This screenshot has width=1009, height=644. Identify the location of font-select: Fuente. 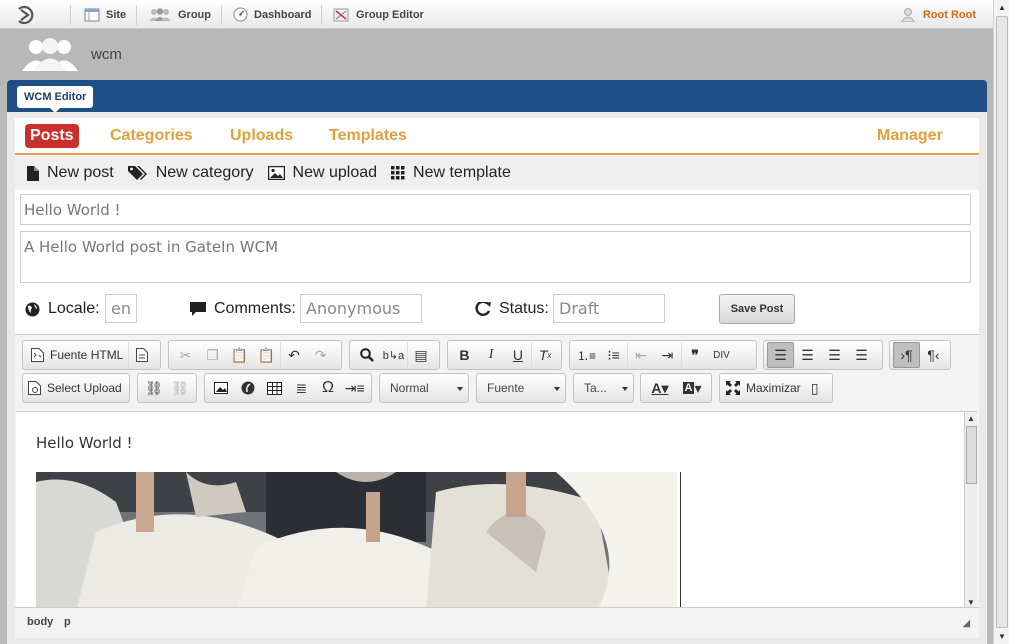
(521, 388).